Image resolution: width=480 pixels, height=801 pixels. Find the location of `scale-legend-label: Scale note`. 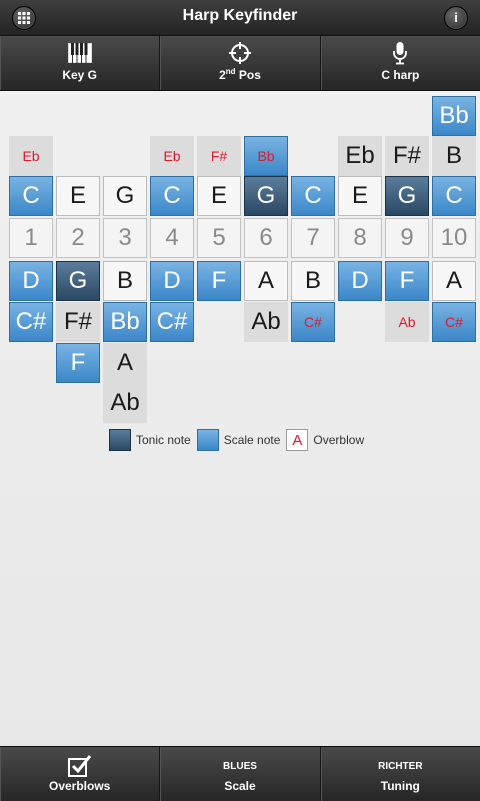

scale-legend-label: Scale note is located at coordinates (252, 440).